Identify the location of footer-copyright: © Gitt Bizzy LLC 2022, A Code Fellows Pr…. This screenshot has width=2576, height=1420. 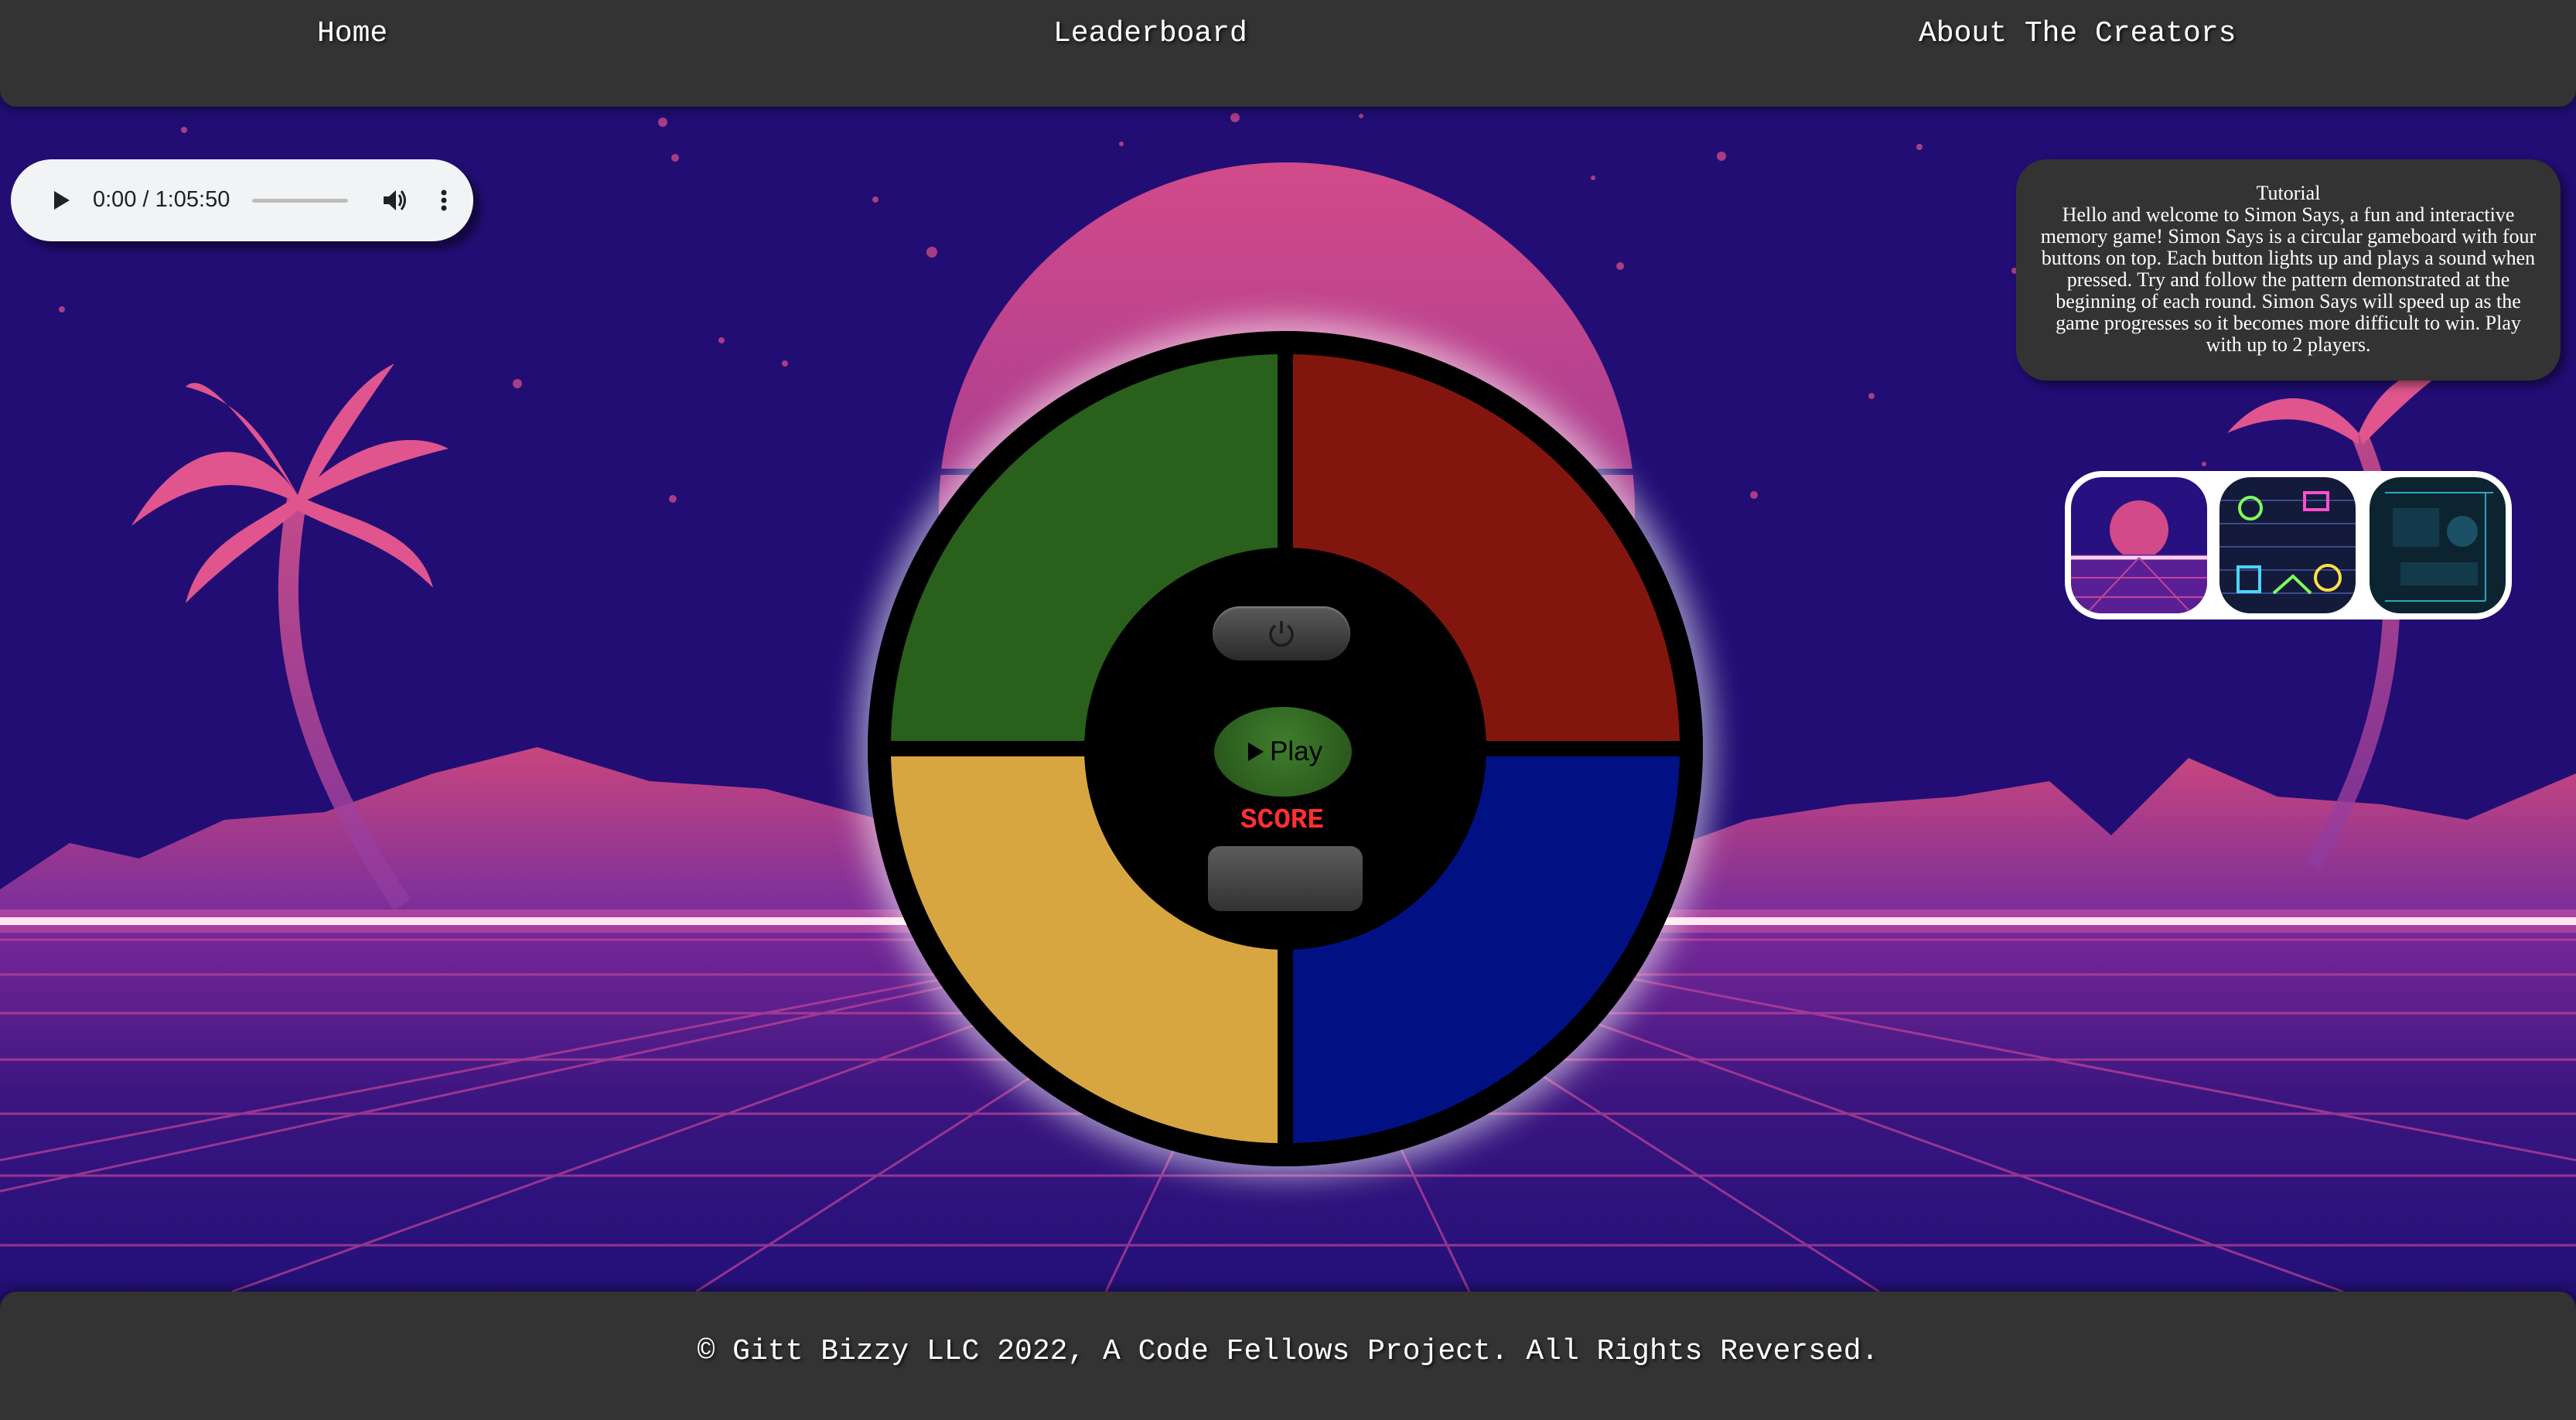
(1288, 1351).